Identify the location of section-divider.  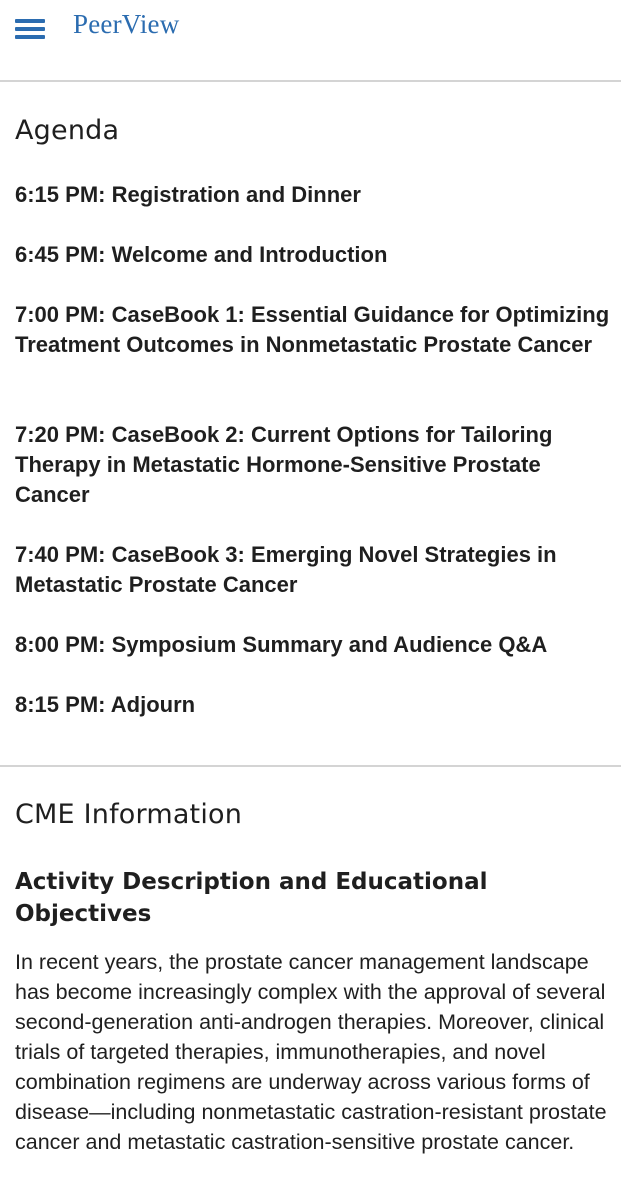
(310, 766).